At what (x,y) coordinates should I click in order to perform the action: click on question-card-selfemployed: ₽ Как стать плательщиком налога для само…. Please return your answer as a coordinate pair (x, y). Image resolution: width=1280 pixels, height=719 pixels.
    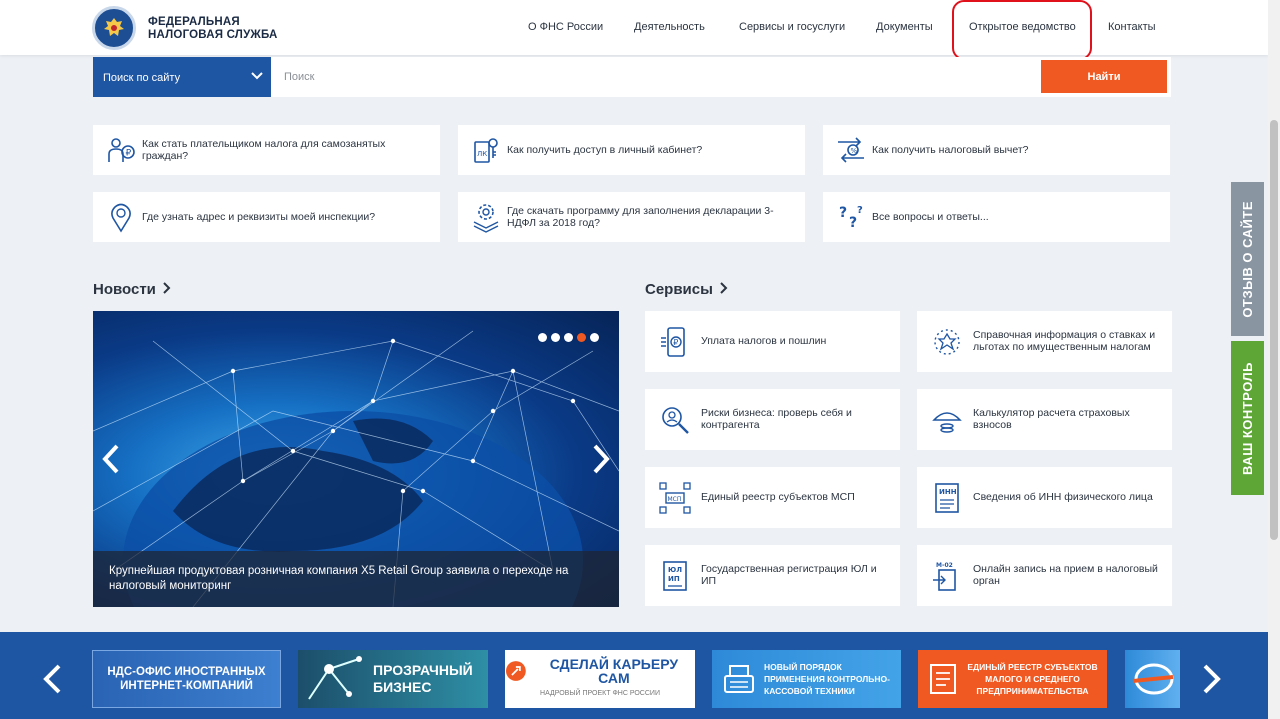
    Looking at the image, I should click on (266, 150).